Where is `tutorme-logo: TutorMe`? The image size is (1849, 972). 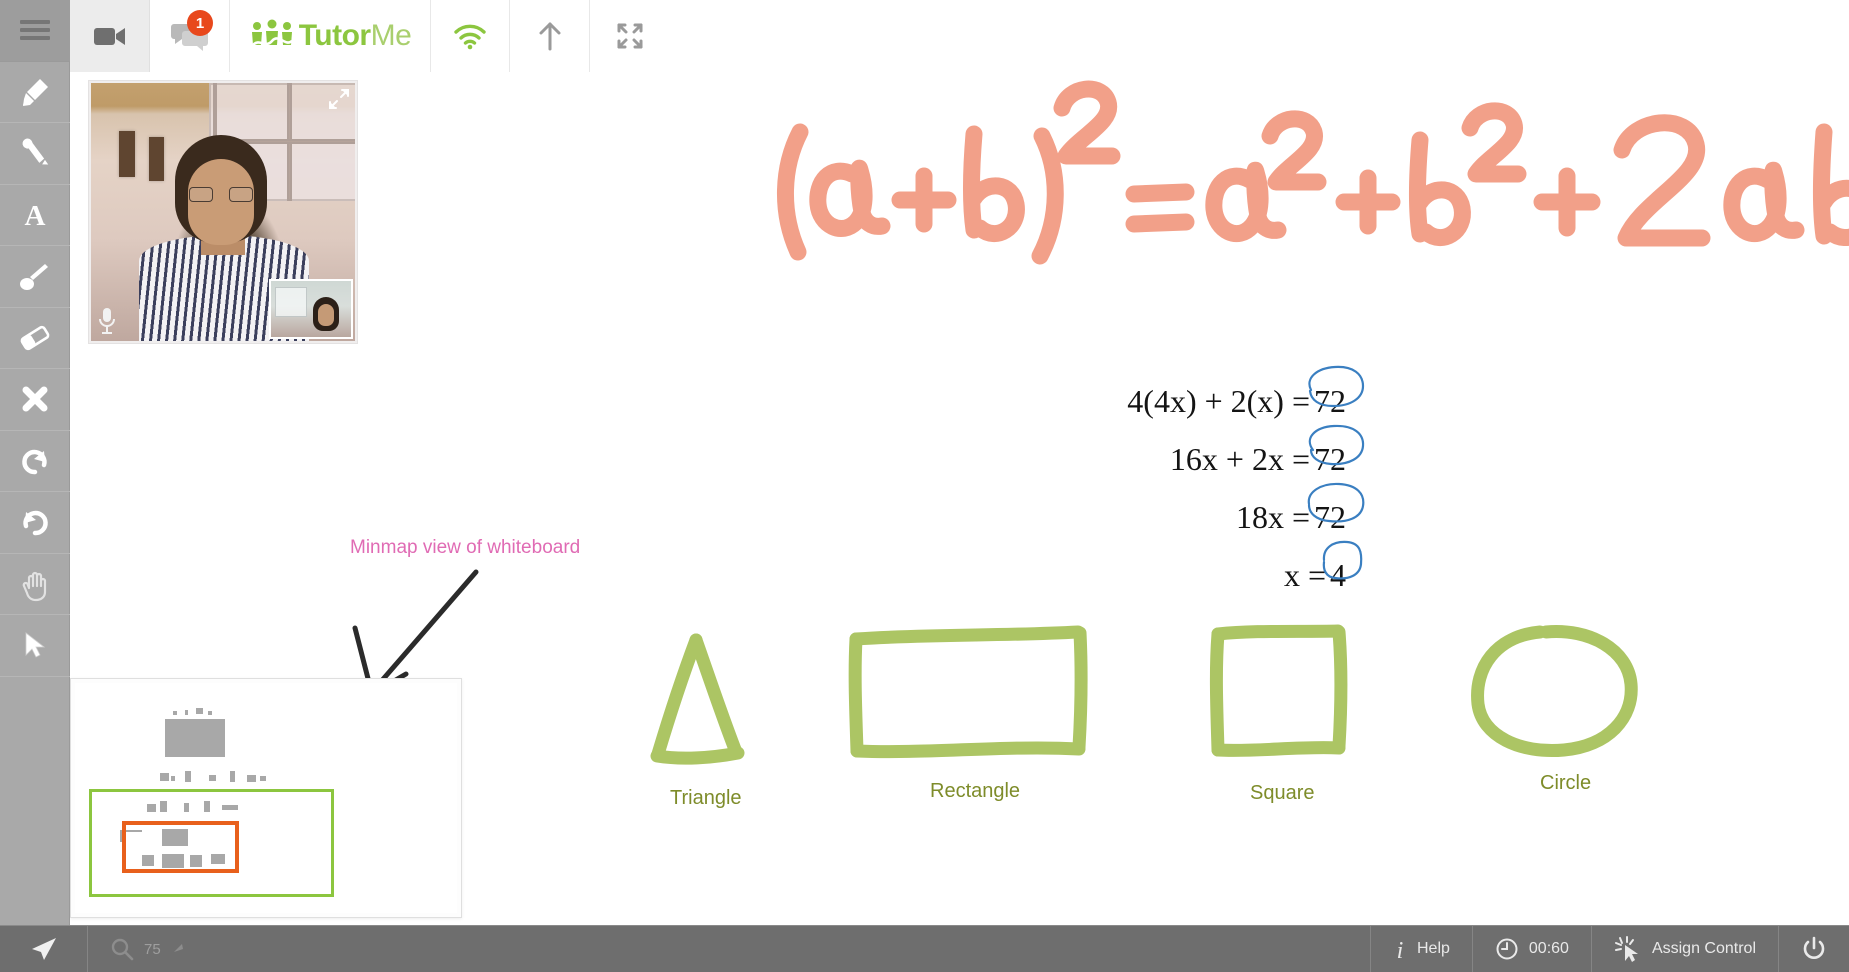
tutorme-logo: TutorMe is located at coordinates (330, 36).